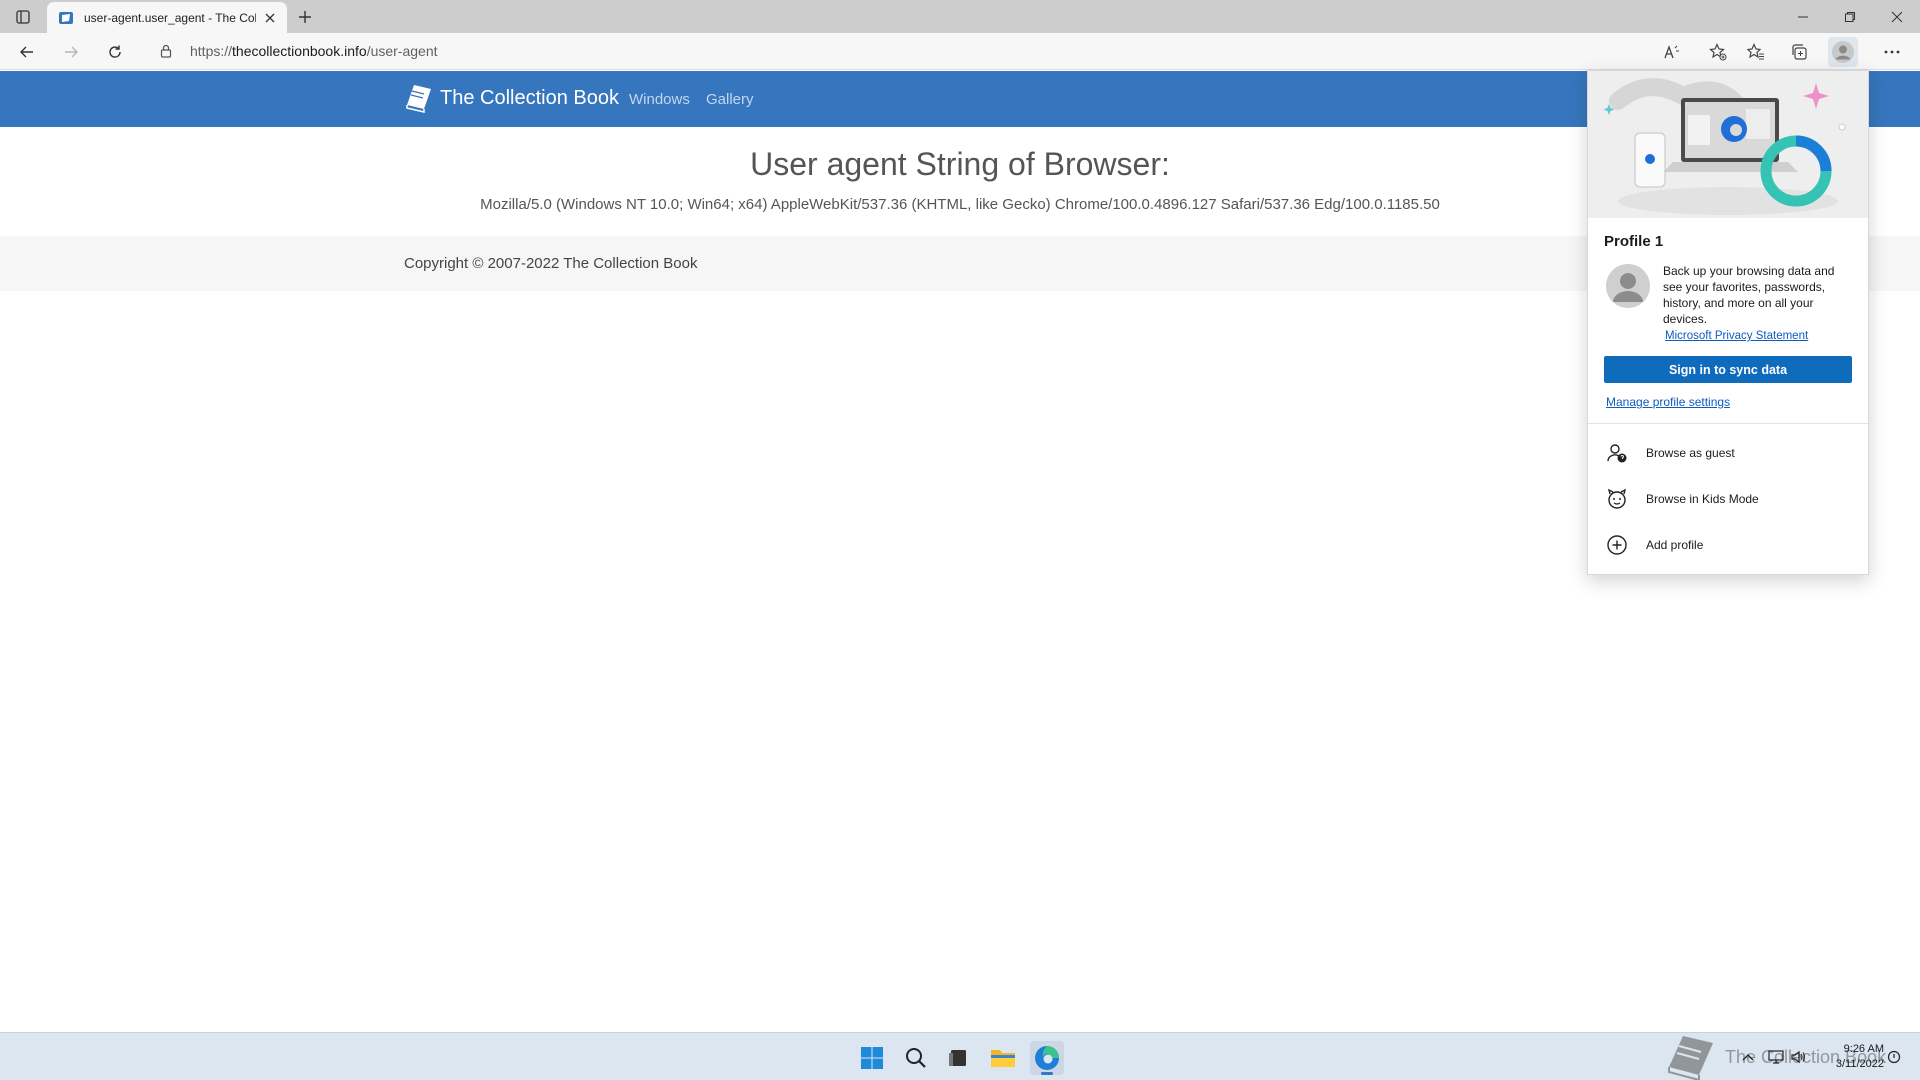 The height and width of the screenshot is (1080, 1920). Describe the element at coordinates (402, 51) in the screenshot. I see `url-path: /user-agent` at that location.